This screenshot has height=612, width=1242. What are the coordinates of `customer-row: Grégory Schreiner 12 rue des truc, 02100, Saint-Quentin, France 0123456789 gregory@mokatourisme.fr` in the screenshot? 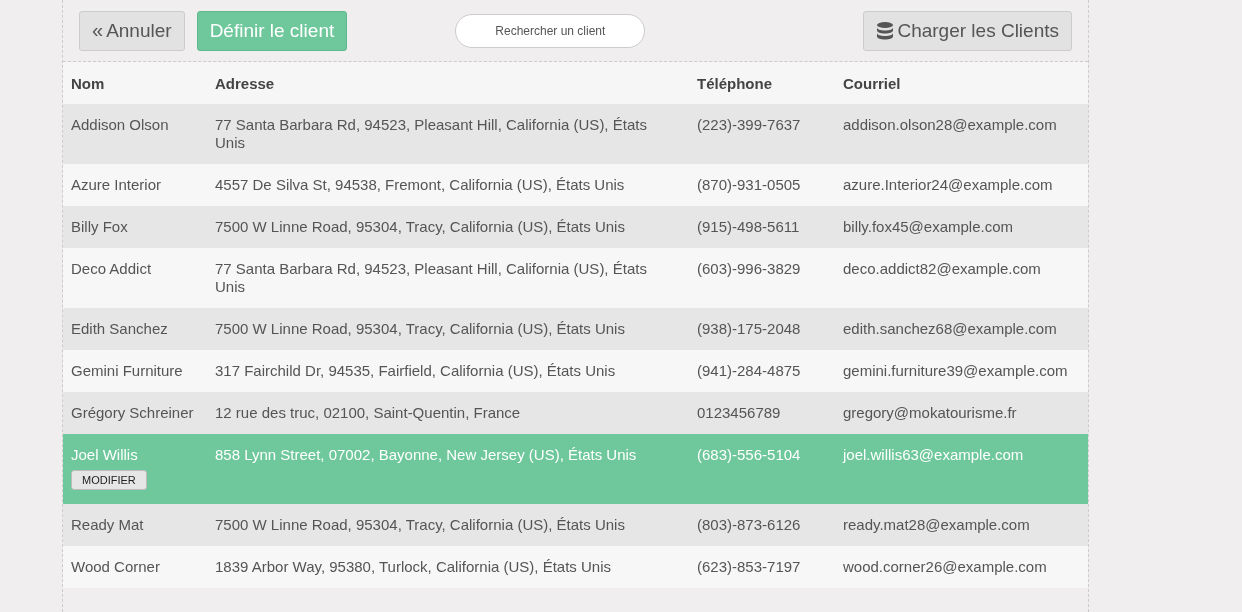 It's located at (575, 413).